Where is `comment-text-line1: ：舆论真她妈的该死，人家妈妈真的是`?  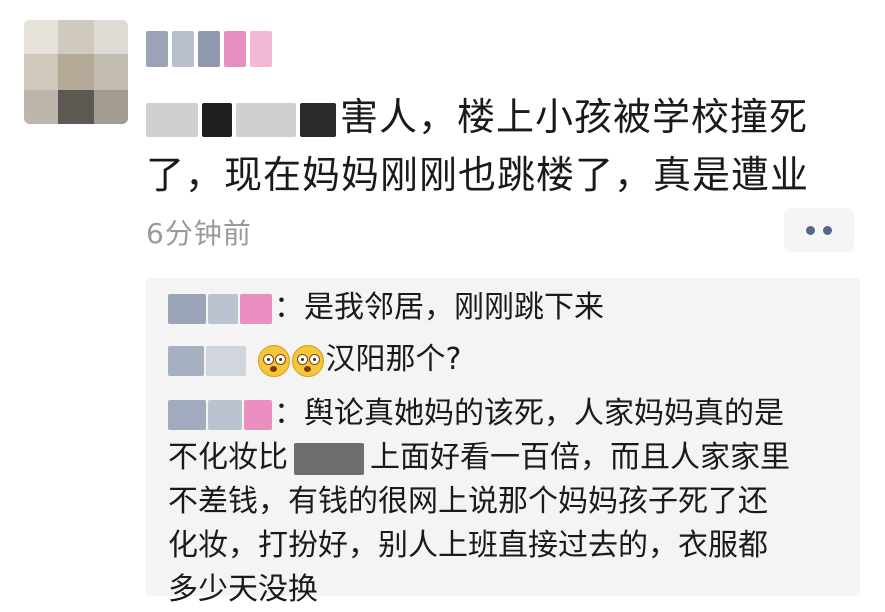 comment-text-line1: ：舆论真她妈的该死，人家妈妈真的是 is located at coordinates (529, 413).